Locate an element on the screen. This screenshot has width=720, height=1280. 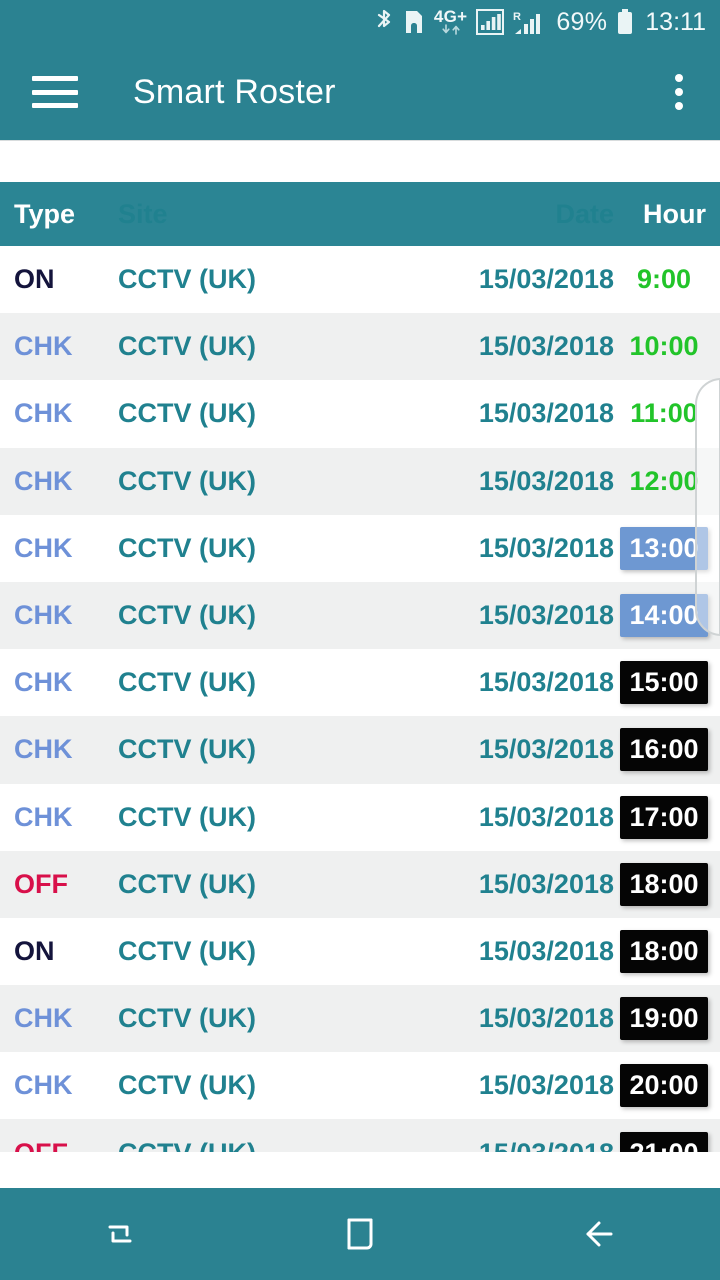
cell-hour: 15:00 is located at coordinates (670, 683).